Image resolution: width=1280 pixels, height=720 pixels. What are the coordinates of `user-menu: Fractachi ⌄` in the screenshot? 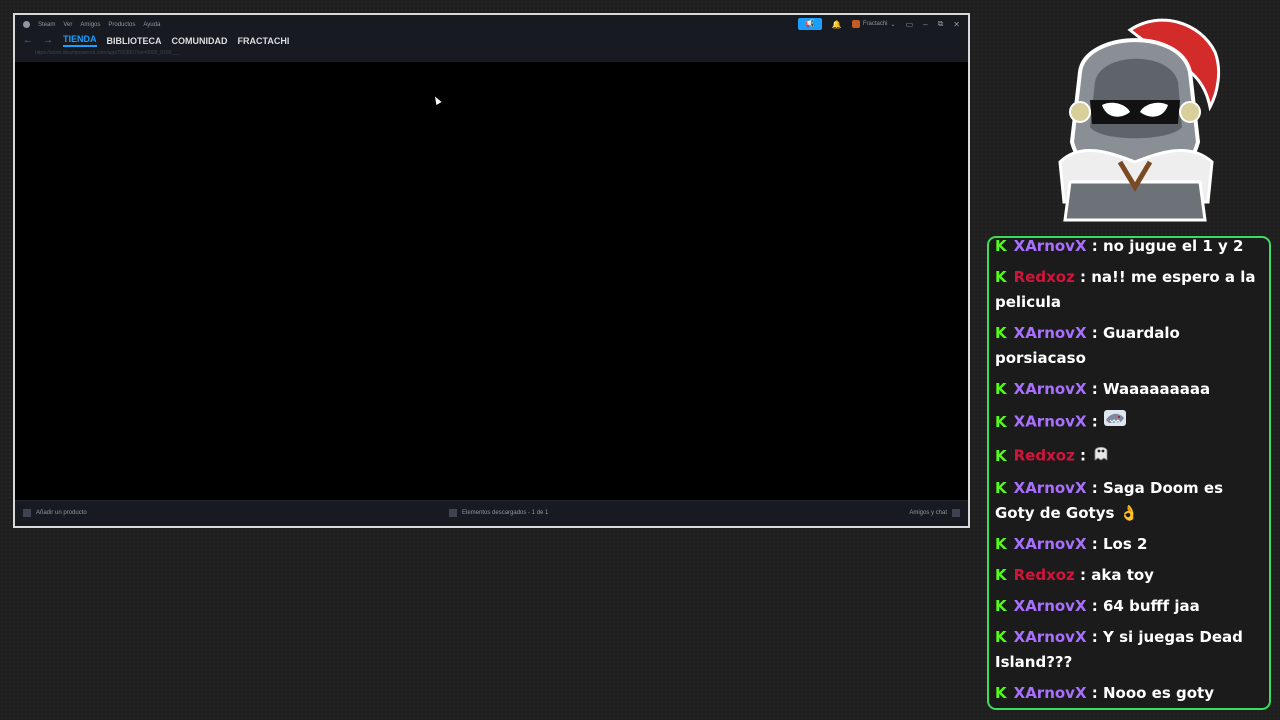 It's located at (873, 24).